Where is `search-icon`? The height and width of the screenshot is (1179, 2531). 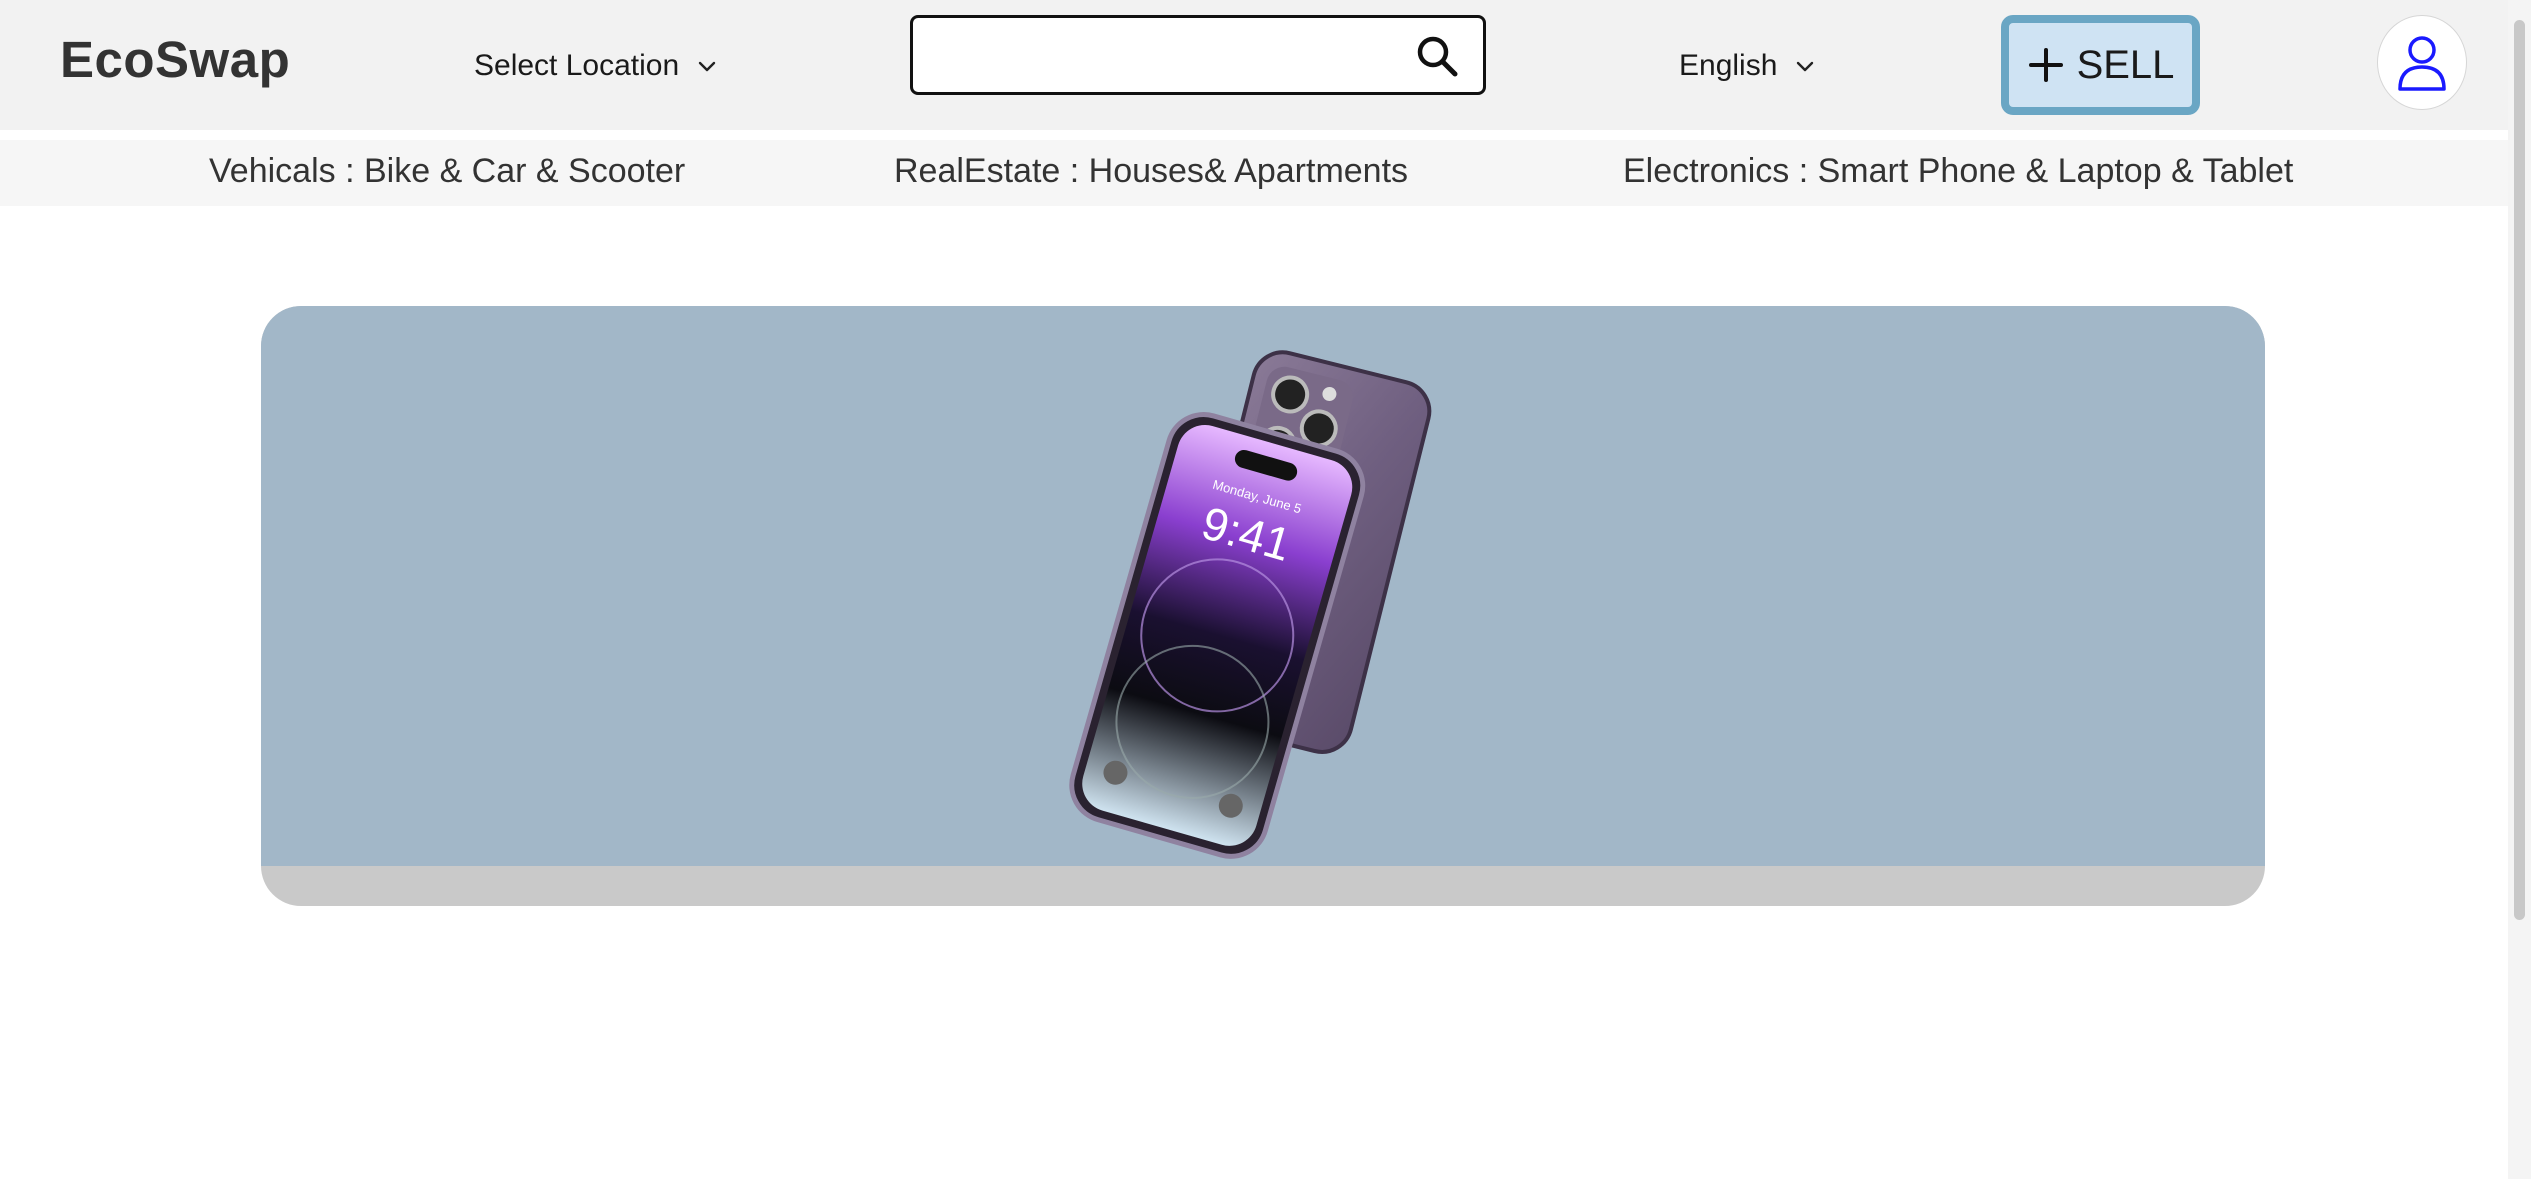
search-icon is located at coordinates (1437, 56).